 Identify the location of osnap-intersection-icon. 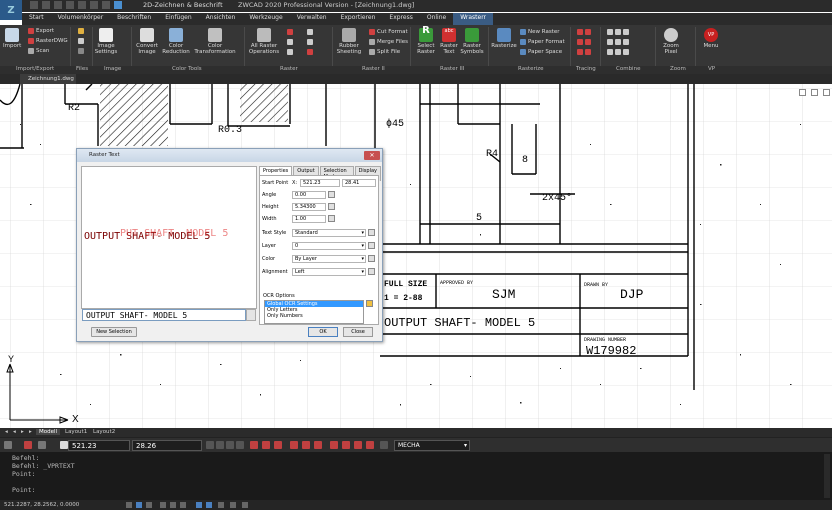
(240, 445).